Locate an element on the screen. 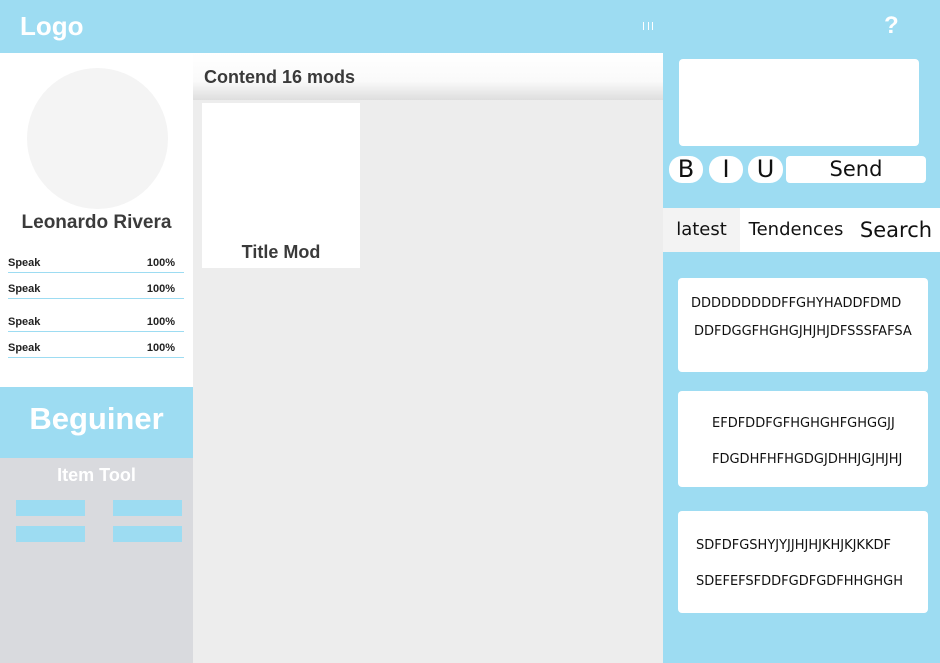 The height and width of the screenshot is (663, 940). tab-latest: latest is located at coordinates (701, 230).